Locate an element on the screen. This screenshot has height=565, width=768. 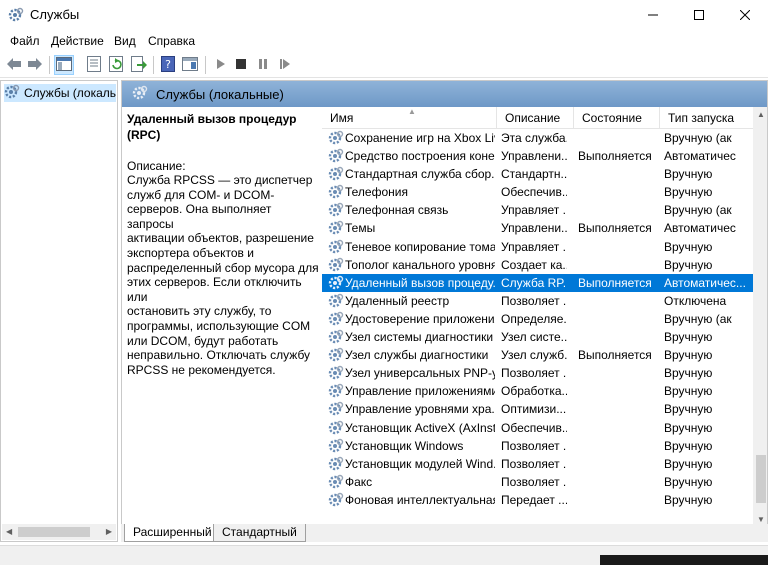
column-header-name: Имя is located at coordinates (409, 118).